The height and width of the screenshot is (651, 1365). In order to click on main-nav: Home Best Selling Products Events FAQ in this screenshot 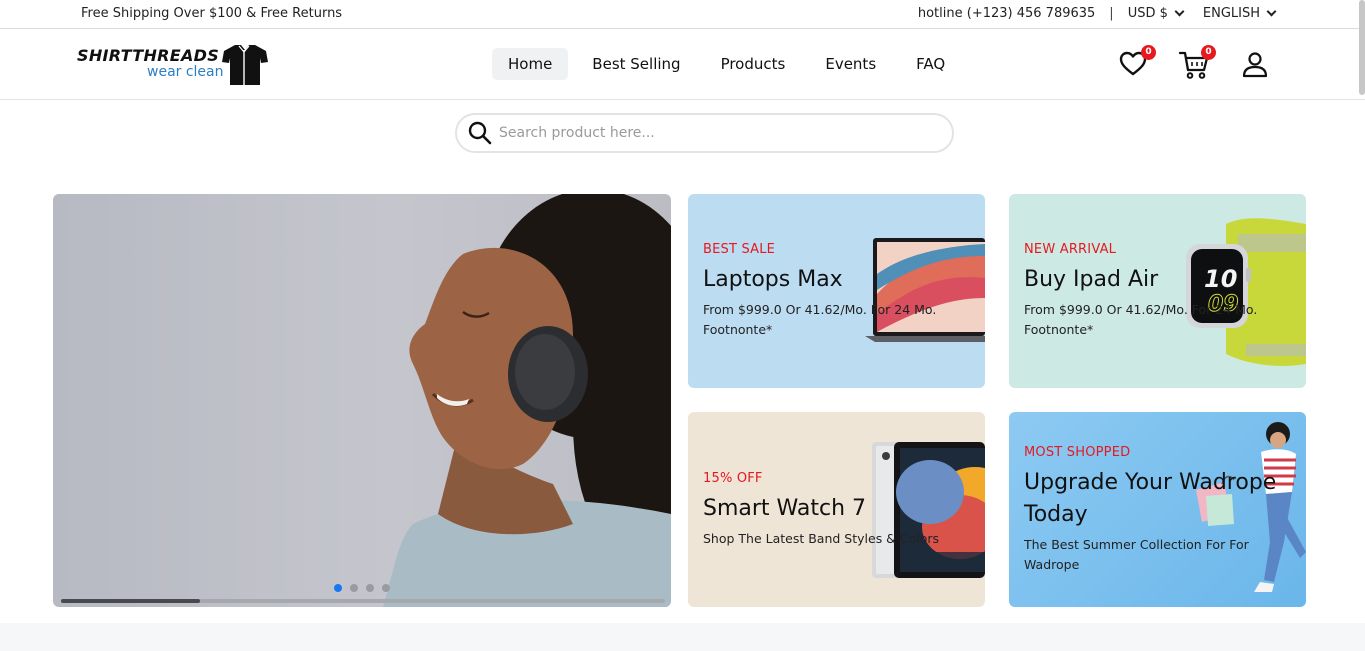, I will do `click(730, 64)`.